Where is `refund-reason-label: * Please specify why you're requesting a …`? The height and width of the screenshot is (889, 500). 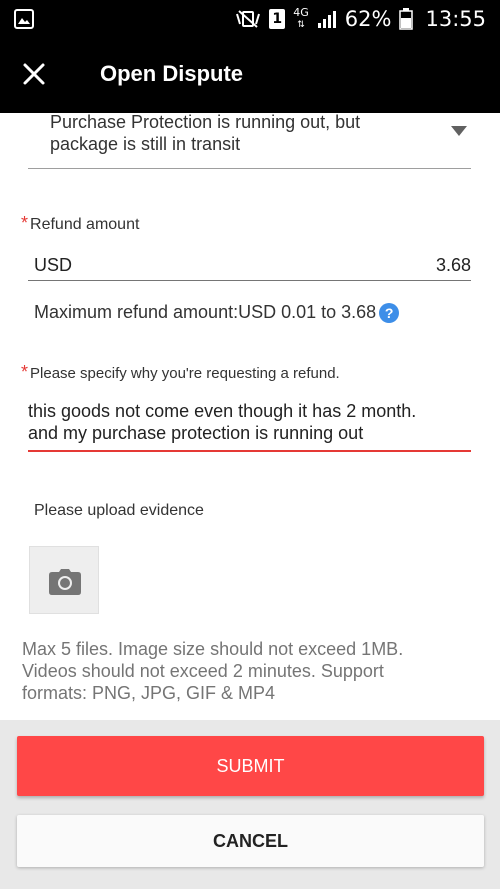 refund-reason-label: * Please specify why you're requesting a … is located at coordinates (180, 372).